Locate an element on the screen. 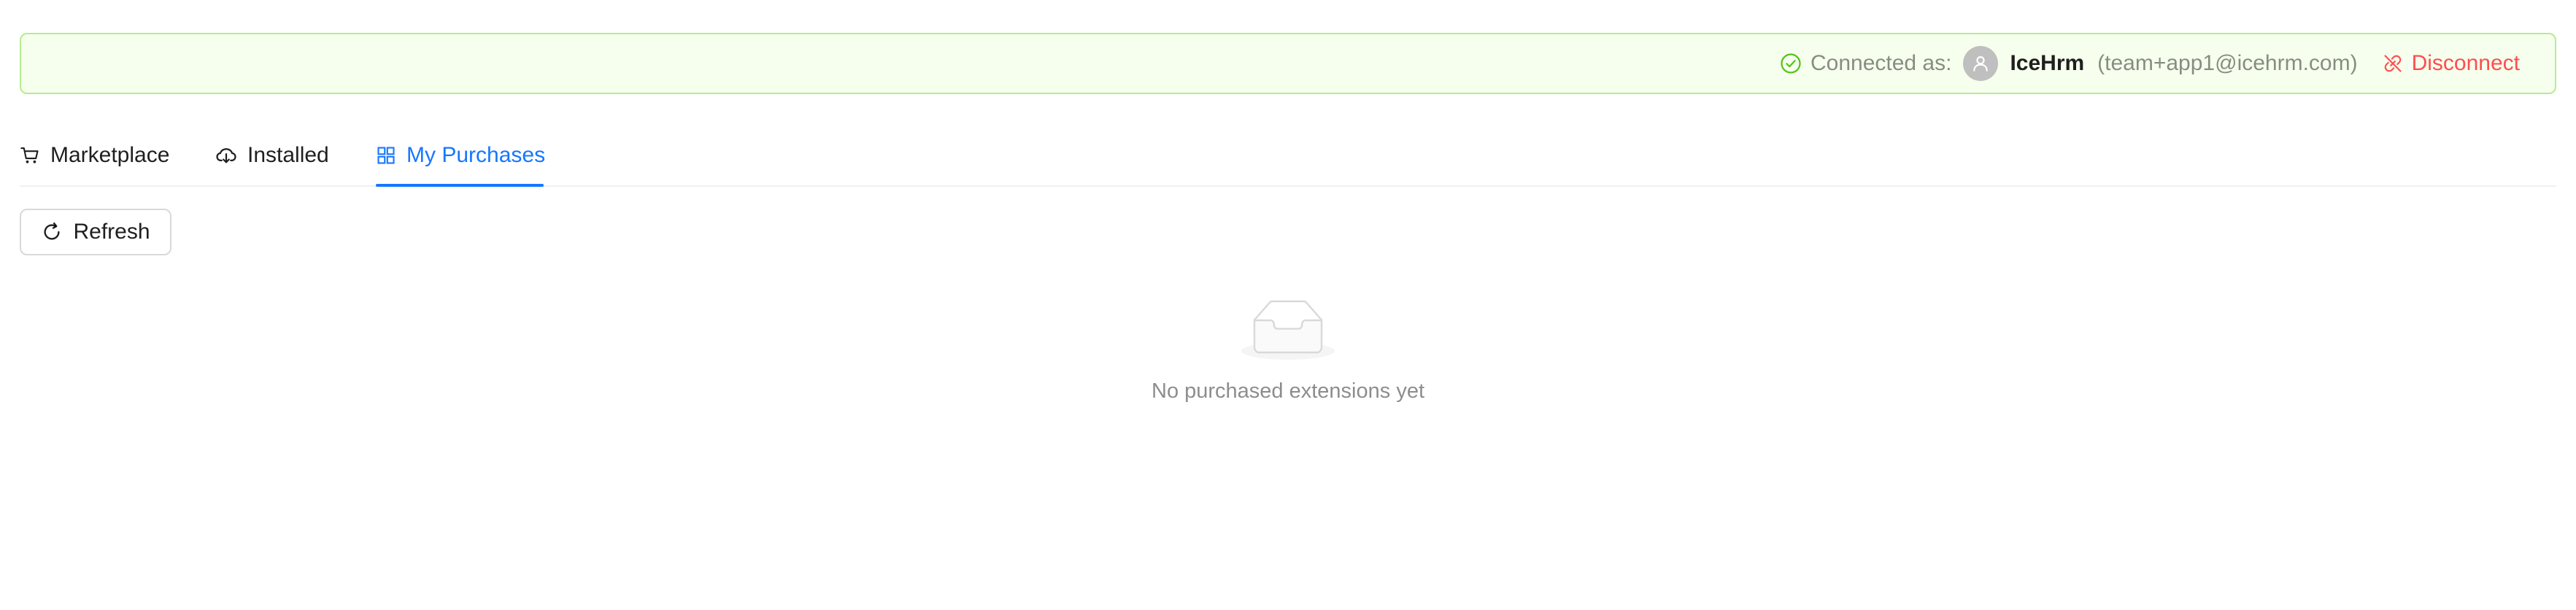 This screenshot has height=610, width=2576. disconnect-label: Disconnect is located at coordinates (2465, 63).